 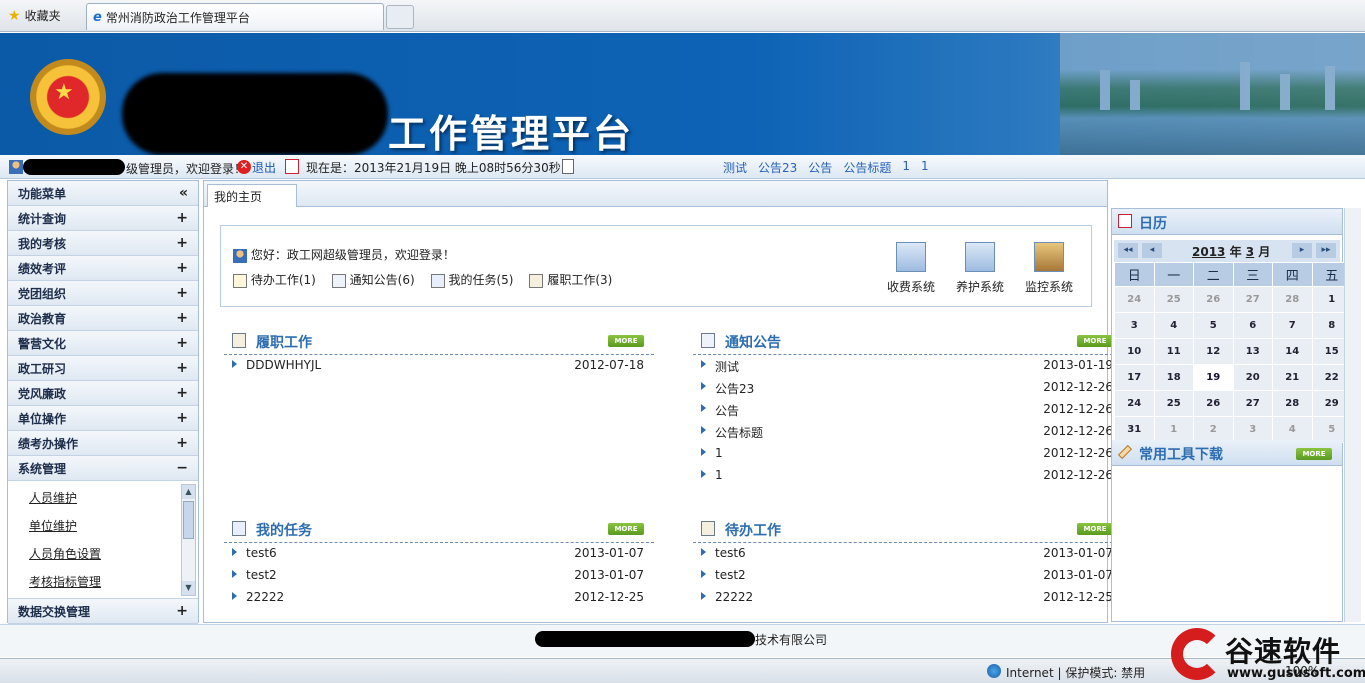 I want to click on calendar-day: 17, so click(x=1134, y=377).